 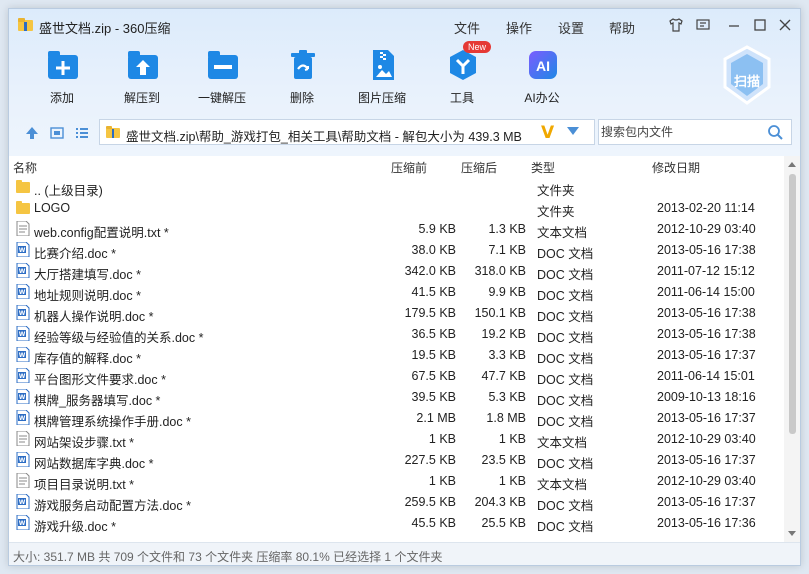 What do you see at coordinates (792, 164) in the screenshot?
I see `scroll-up-icon` at bounding box center [792, 164].